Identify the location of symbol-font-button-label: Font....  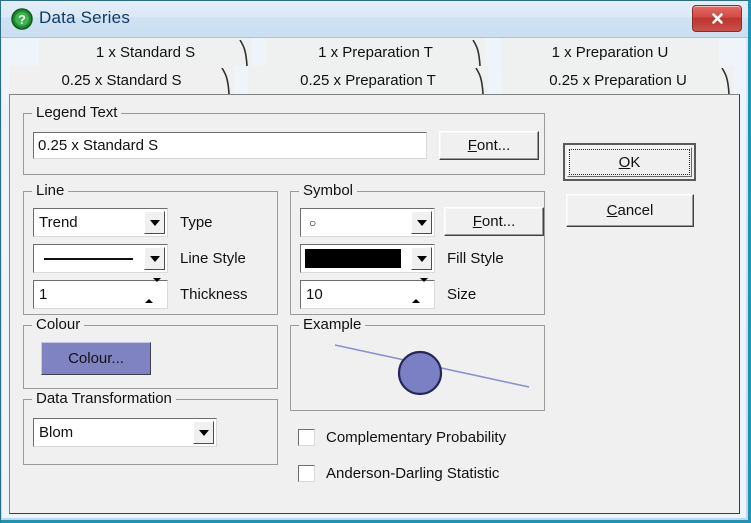
(494, 221).